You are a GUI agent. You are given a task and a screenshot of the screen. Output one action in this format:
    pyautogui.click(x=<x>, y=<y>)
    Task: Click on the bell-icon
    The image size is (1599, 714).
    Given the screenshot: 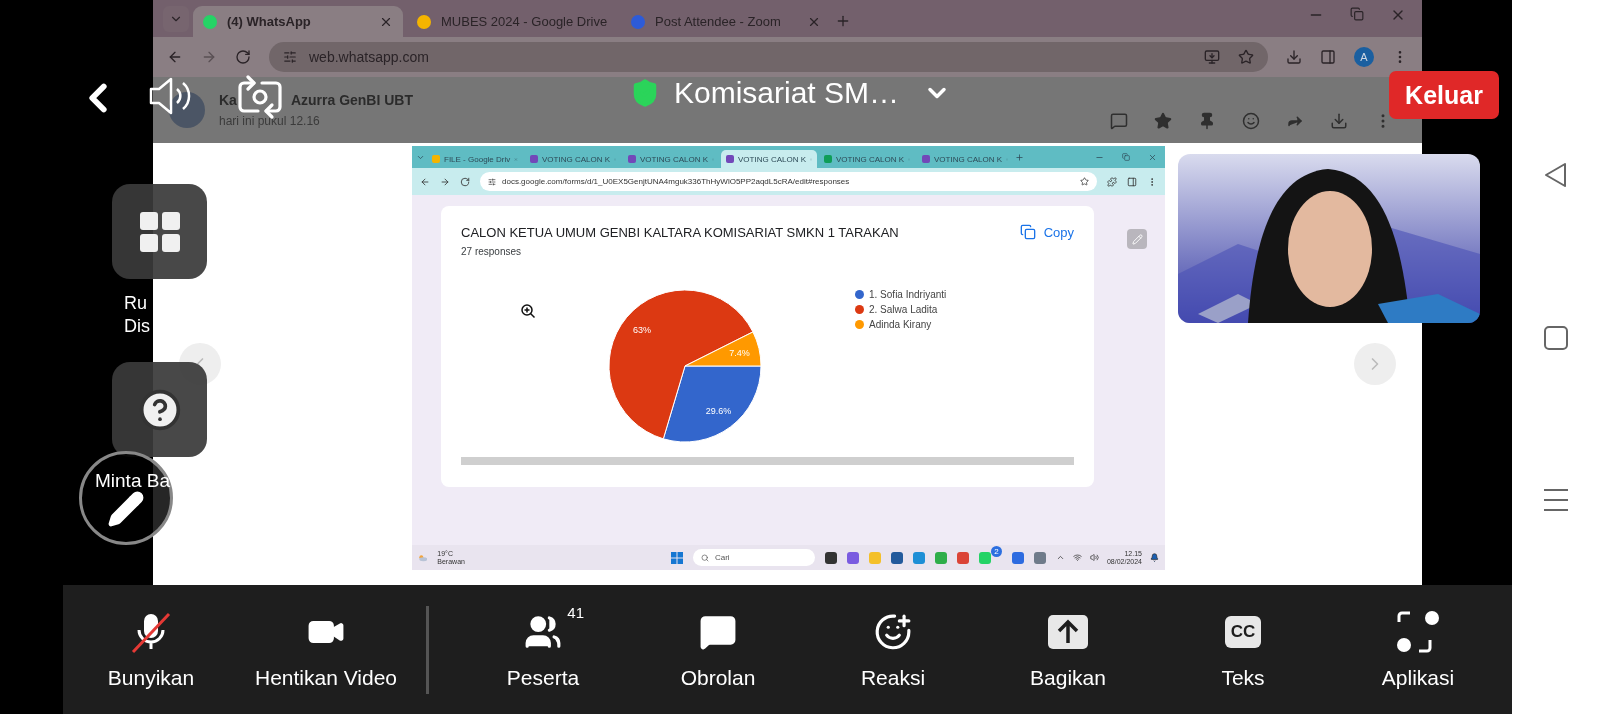 What is the action you would take?
    pyautogui.click(x=1154, y=557)
    